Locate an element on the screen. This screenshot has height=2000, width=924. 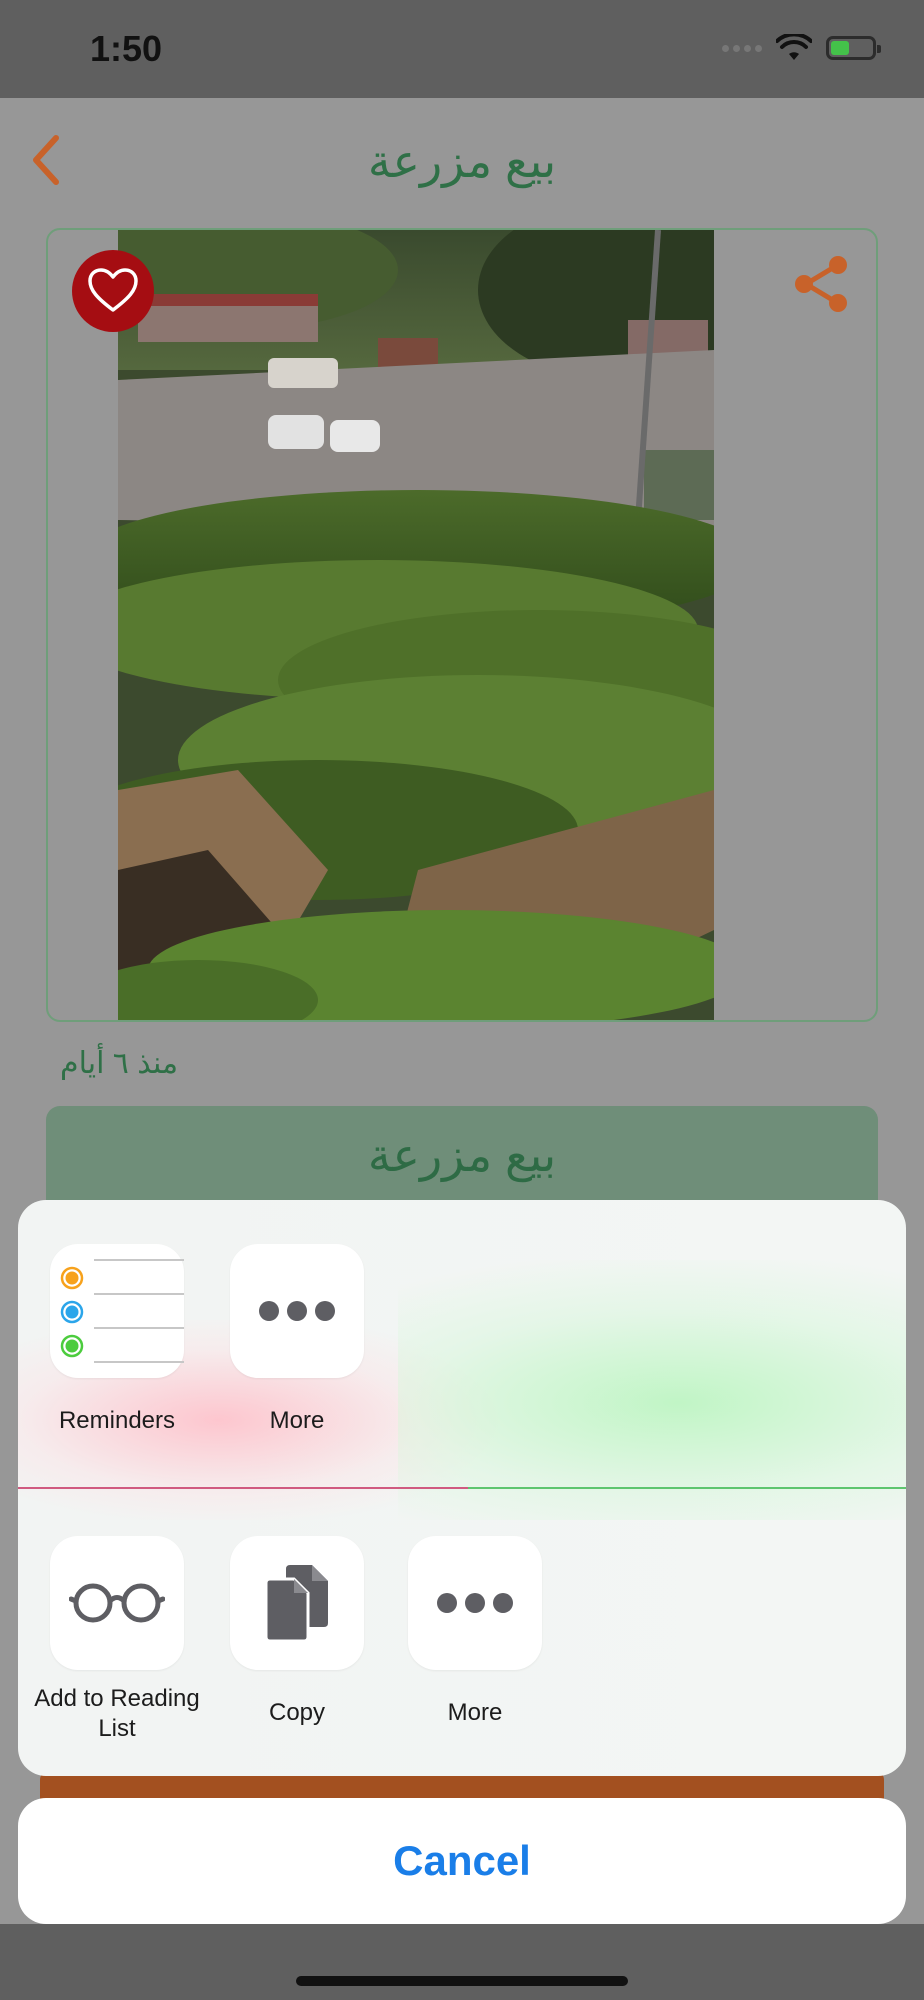
reminders-icon is located at coordinates (122, 1311).